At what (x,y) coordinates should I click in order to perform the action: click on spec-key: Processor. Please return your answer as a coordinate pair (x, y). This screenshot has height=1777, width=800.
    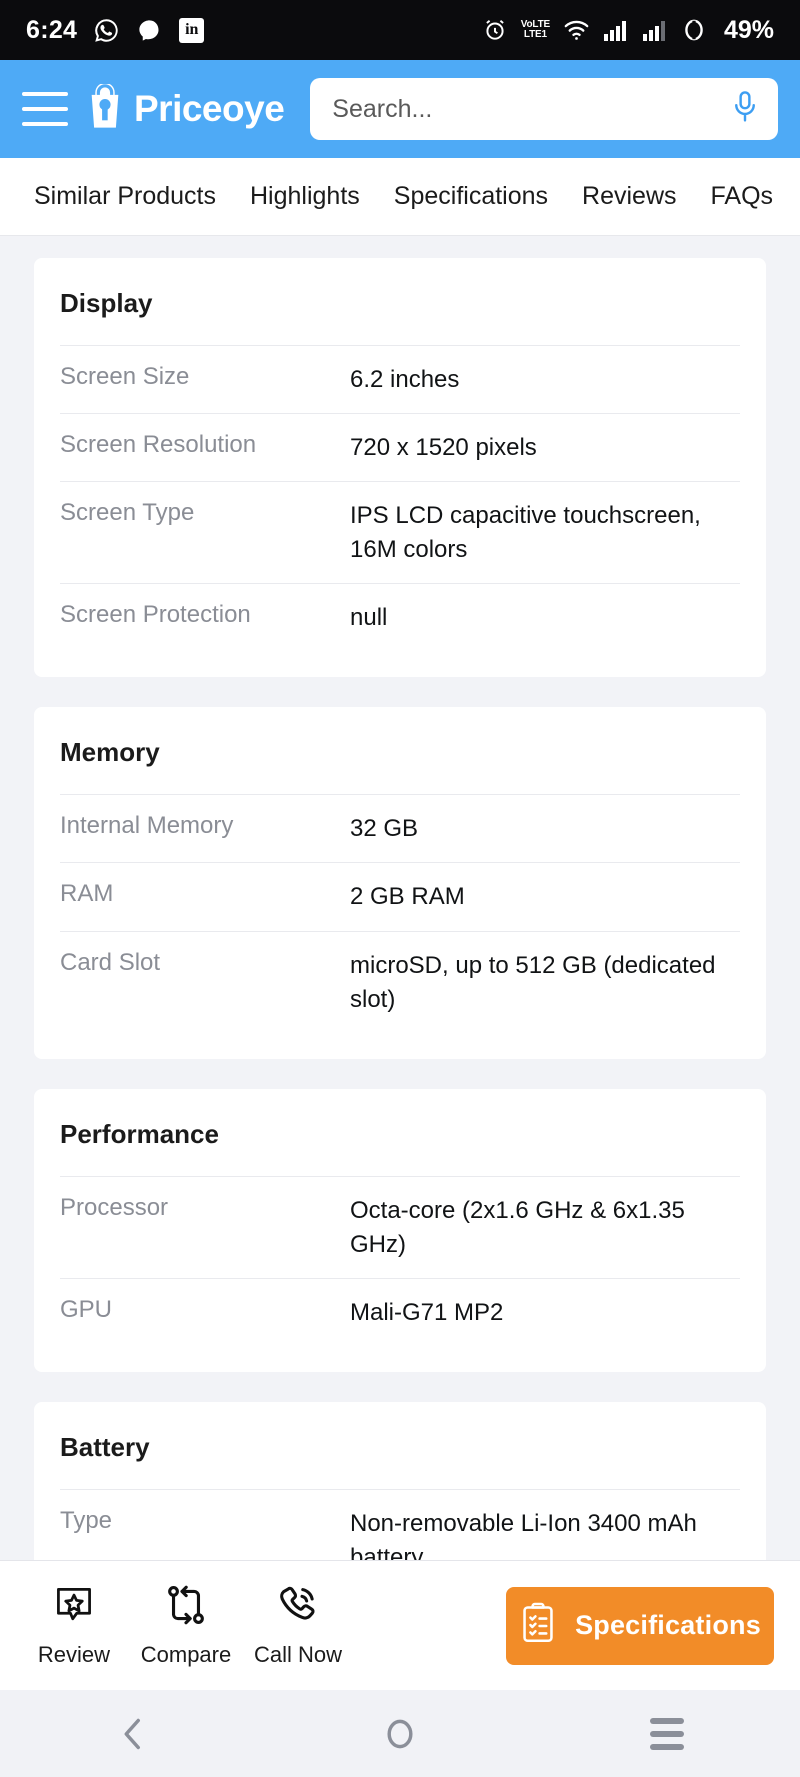
    Looking at the image, I should click on (114, 1207).